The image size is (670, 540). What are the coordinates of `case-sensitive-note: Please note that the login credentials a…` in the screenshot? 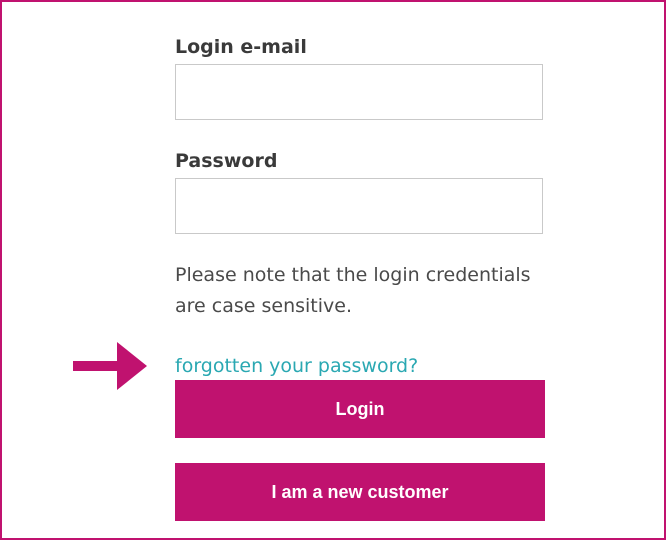 It's located at (353, 290).